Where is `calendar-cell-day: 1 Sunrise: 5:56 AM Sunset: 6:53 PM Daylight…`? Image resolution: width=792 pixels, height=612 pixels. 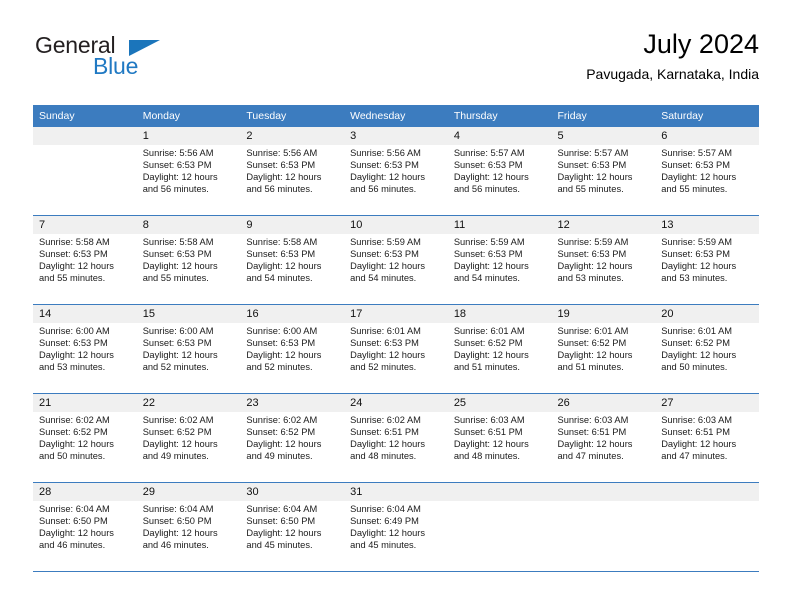
calendar-cell-day: 1 Sunrise: 5:56 AM Sunset: 6:53 PM Daylight… is located at coordinates (188, 171).